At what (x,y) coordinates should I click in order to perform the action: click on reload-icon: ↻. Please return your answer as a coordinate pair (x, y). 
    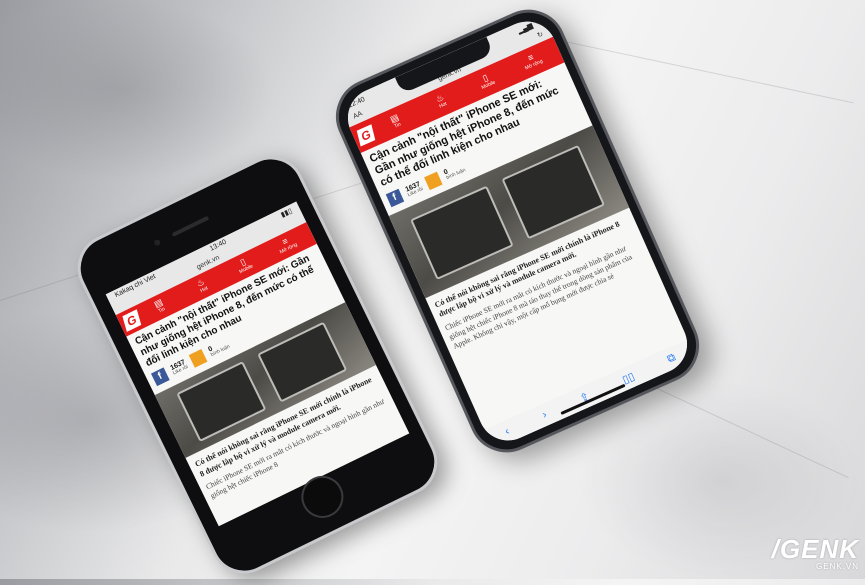
    Looking at the image, I should click on (540, 35).